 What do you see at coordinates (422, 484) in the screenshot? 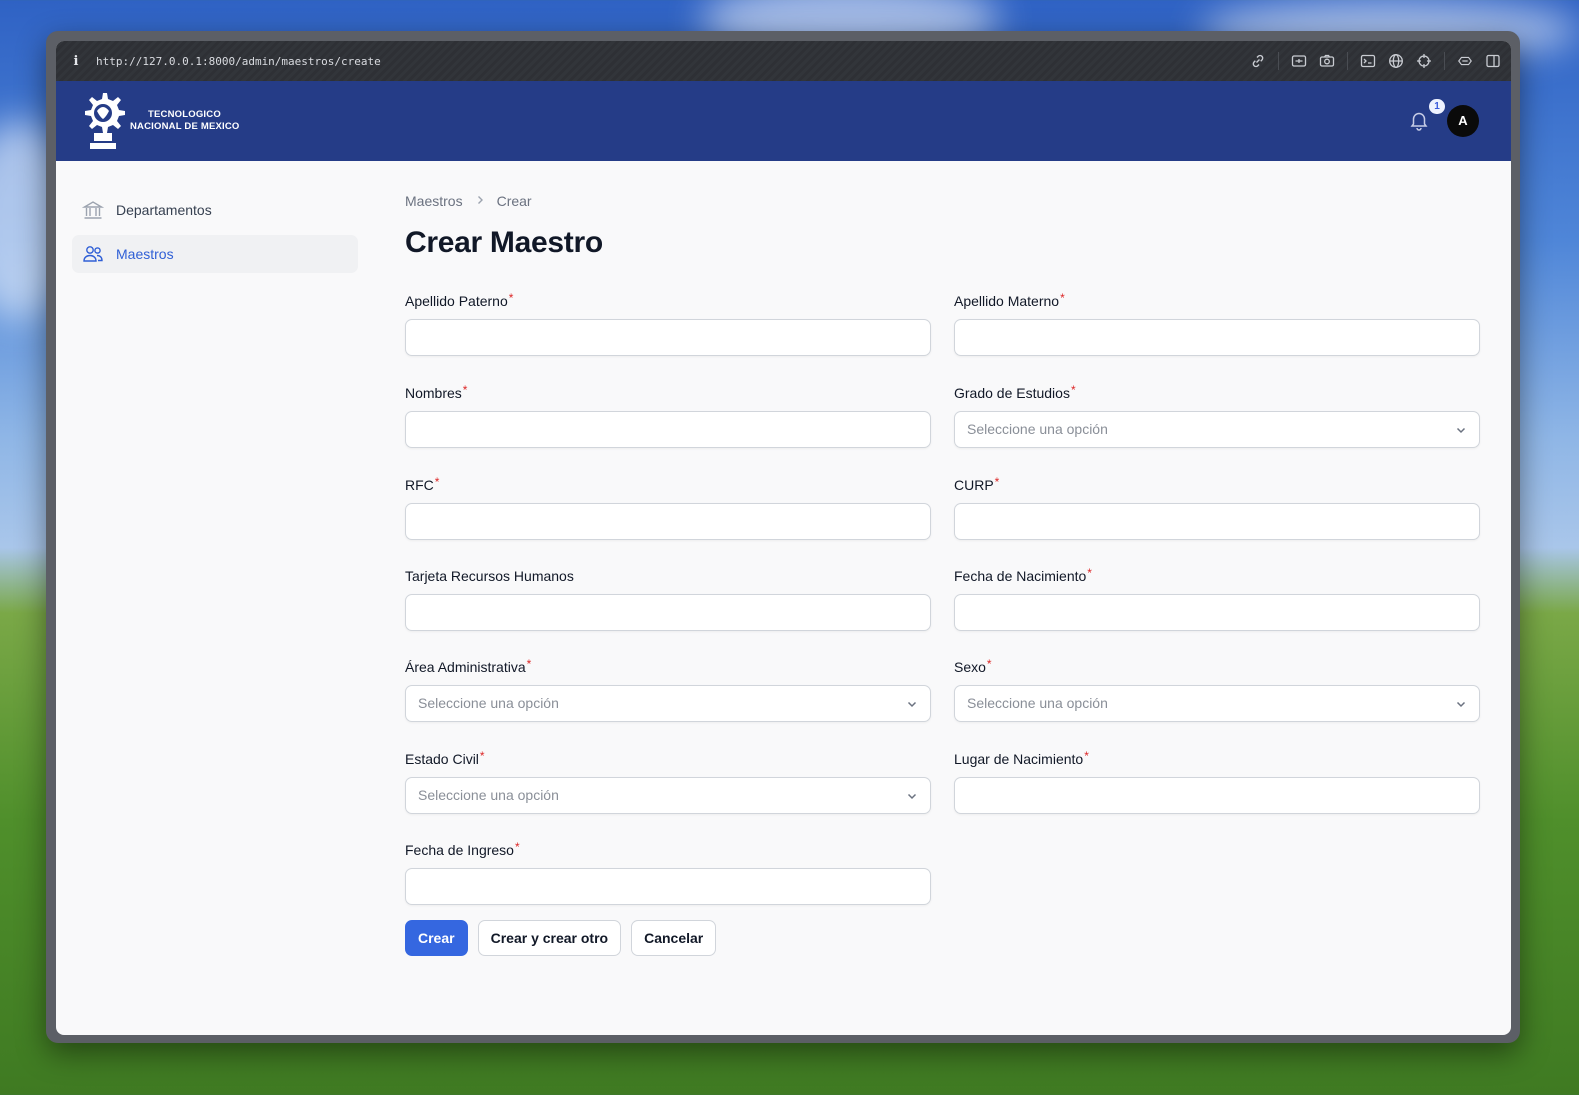
I see `field-label: RFC*` at bounding box center [422, 484].